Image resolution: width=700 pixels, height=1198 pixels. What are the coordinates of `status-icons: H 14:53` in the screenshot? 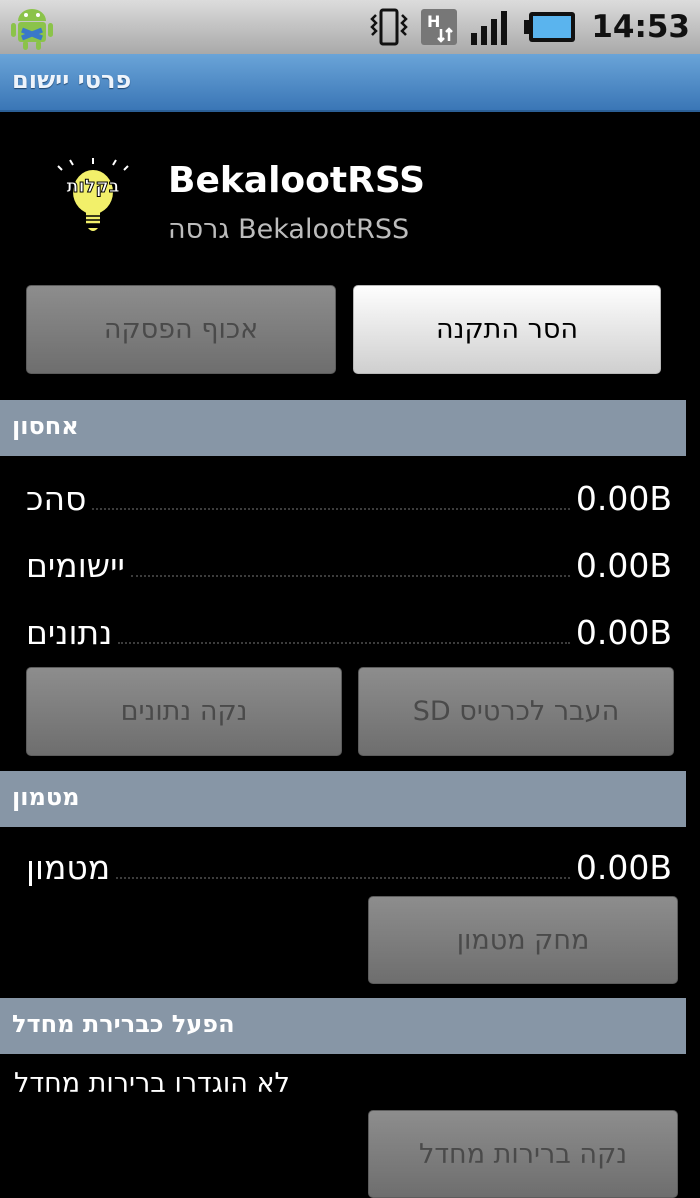 It's located at (529, 27).